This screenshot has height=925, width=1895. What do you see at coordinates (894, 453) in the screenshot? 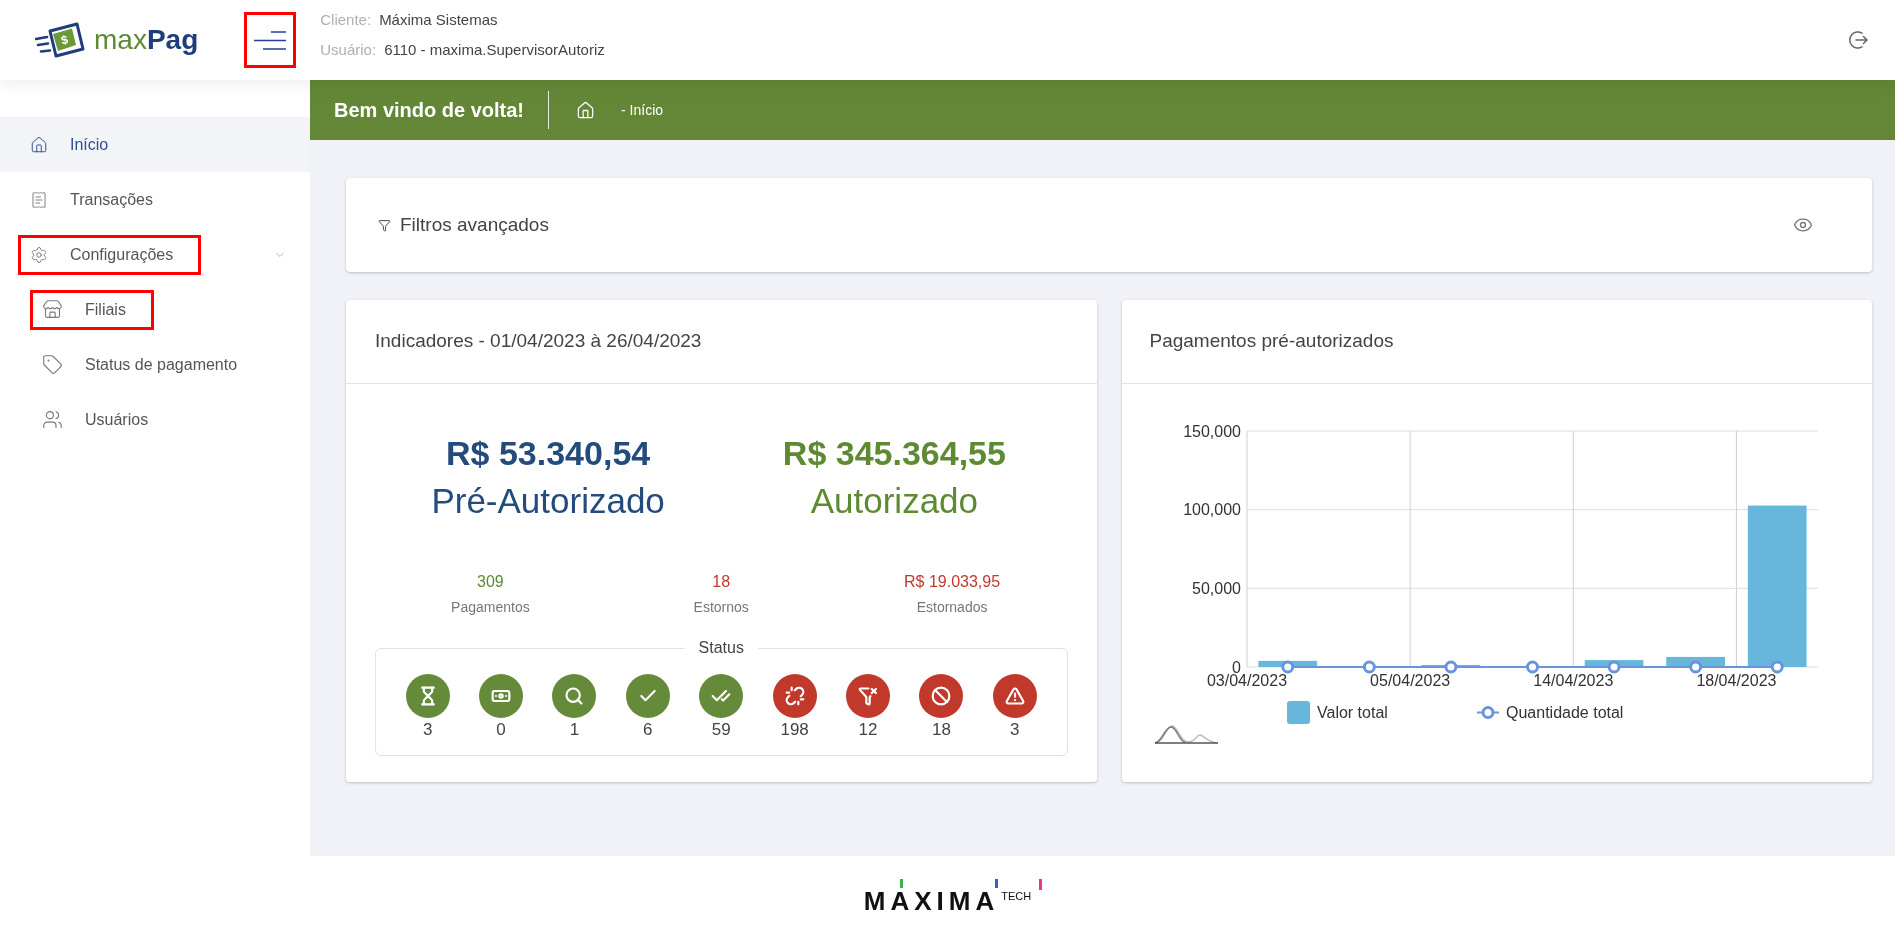
I see `amount-value: R$ 345.364,55` at bounding box center [894, 453].